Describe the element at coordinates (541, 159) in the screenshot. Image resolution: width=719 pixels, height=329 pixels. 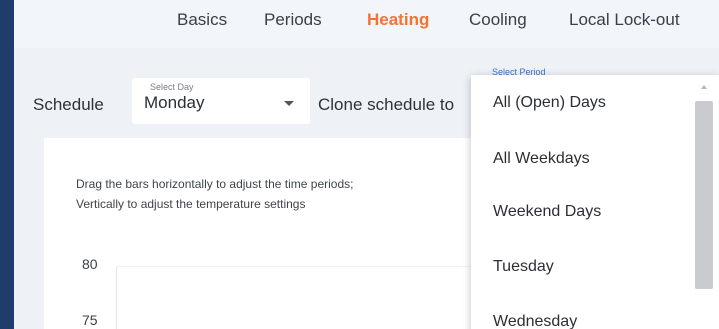
I see `dropdown-option-all-weekdays: All Weekdays` at that location.